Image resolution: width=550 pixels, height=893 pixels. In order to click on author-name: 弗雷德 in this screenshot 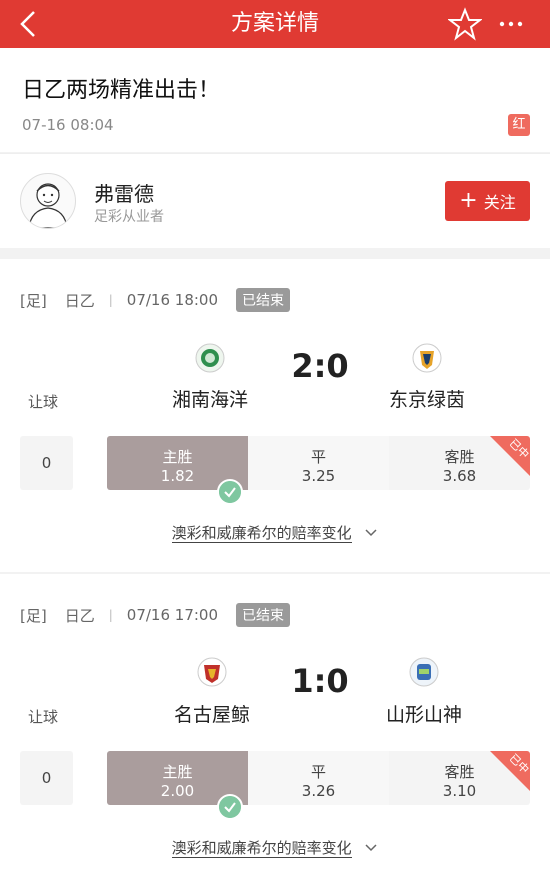, I will do `click(124, 194)`.